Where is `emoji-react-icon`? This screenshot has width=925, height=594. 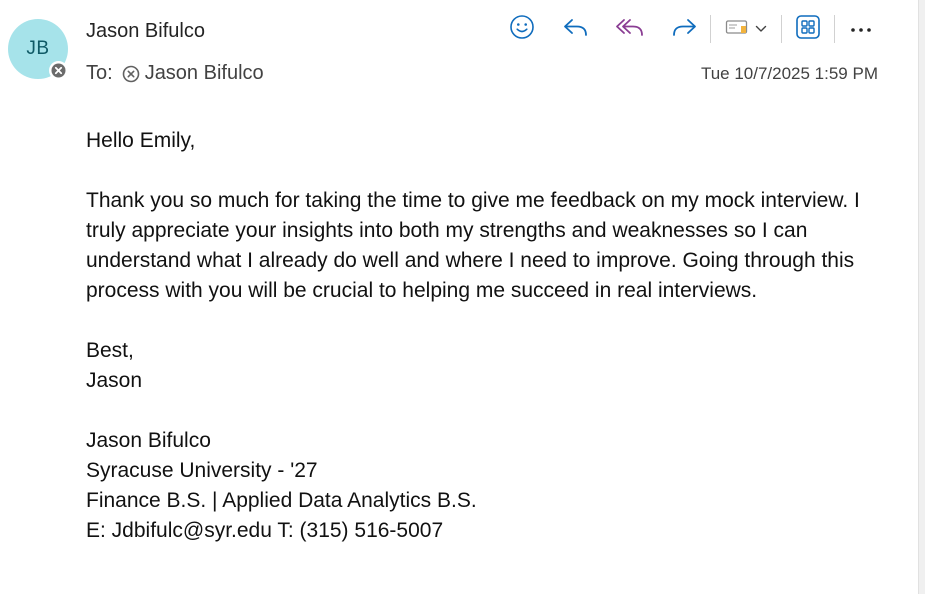
emoji-react-icon is located at coordinates (522, 29).